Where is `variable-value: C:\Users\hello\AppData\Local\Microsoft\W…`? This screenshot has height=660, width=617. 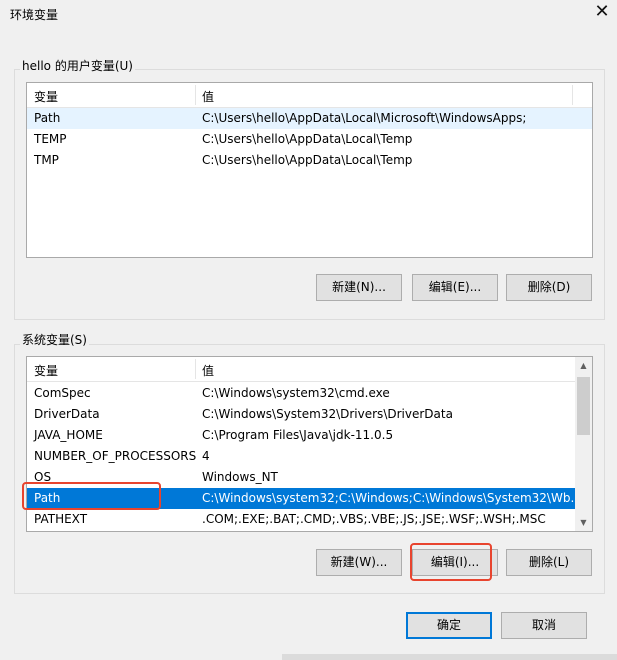 variable-value: C:\Users\hello\AppData\Local\Microsoft\W… is located at coordinates (364, 118).